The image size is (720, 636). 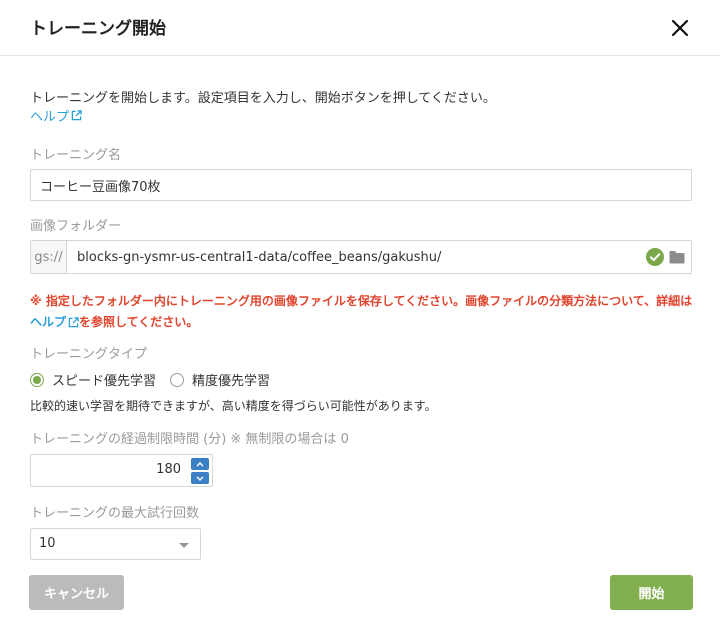 What do you see at coordinates (47, 543) in the screenshot?
I see `max-trials-value: 10` at bounding box center [47, 543].